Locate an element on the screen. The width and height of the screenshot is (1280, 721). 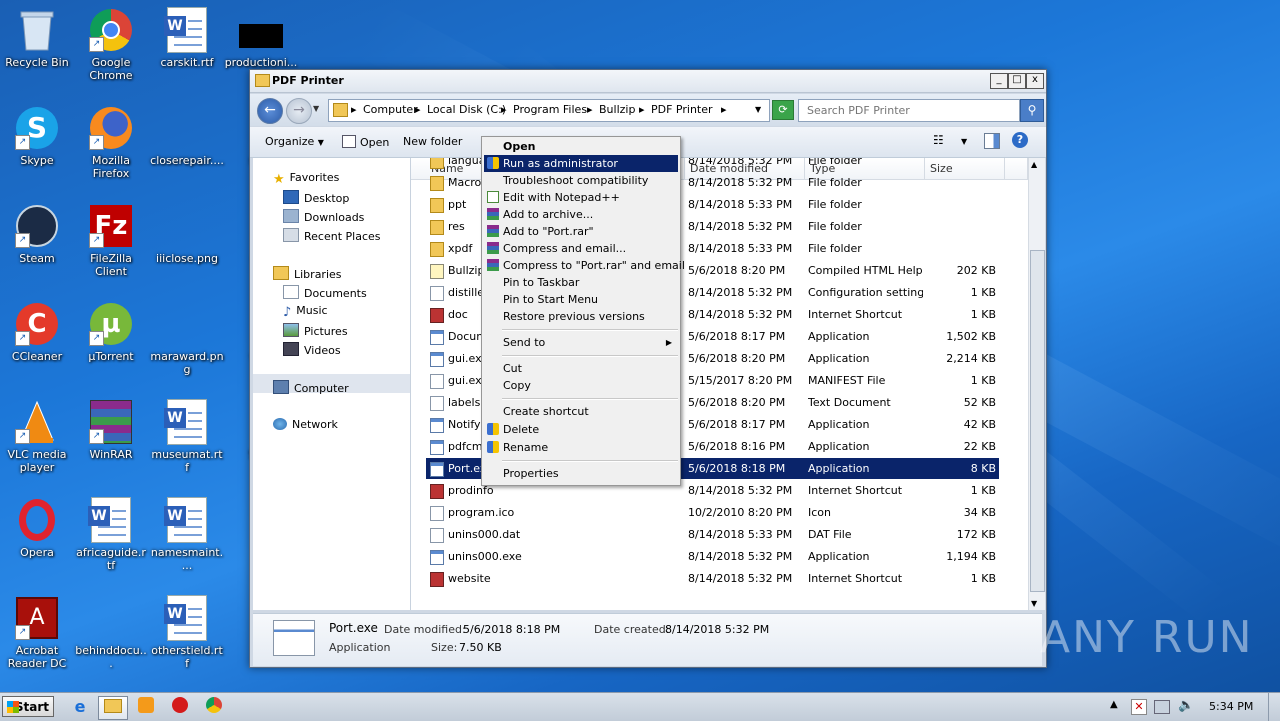
title-bar: PDF Printer _ □ x is located at coordinates (648, 81).